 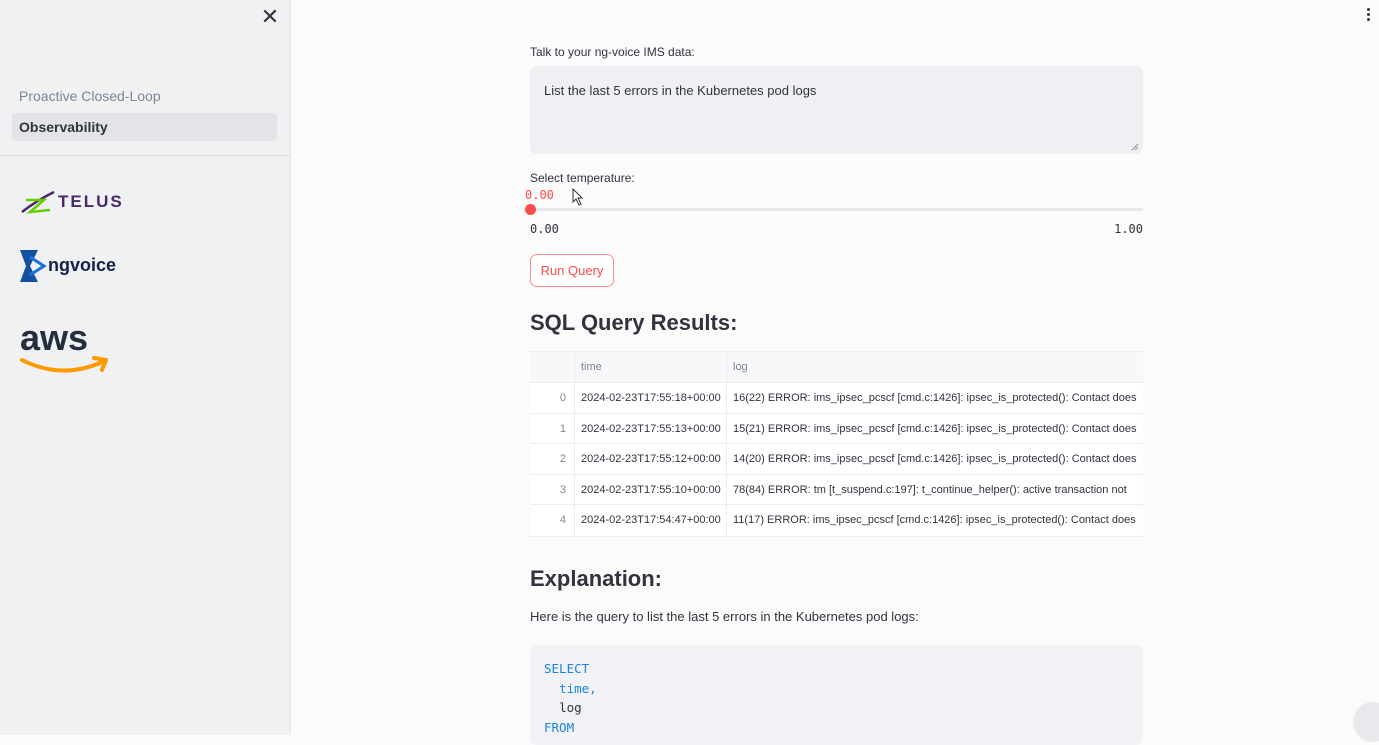 I want to click on code-line-select: SELECT, so click(x=567, y=668).